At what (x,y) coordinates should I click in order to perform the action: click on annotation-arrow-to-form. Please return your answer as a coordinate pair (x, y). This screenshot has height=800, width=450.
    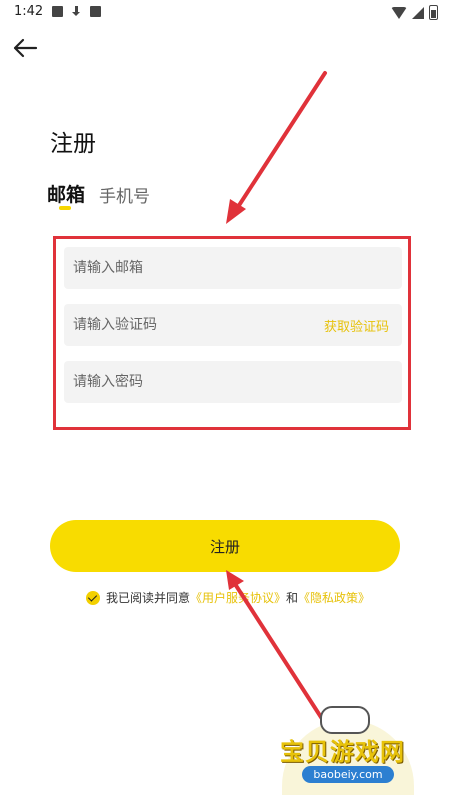
    Looking at the image, I should click on (280, 141).